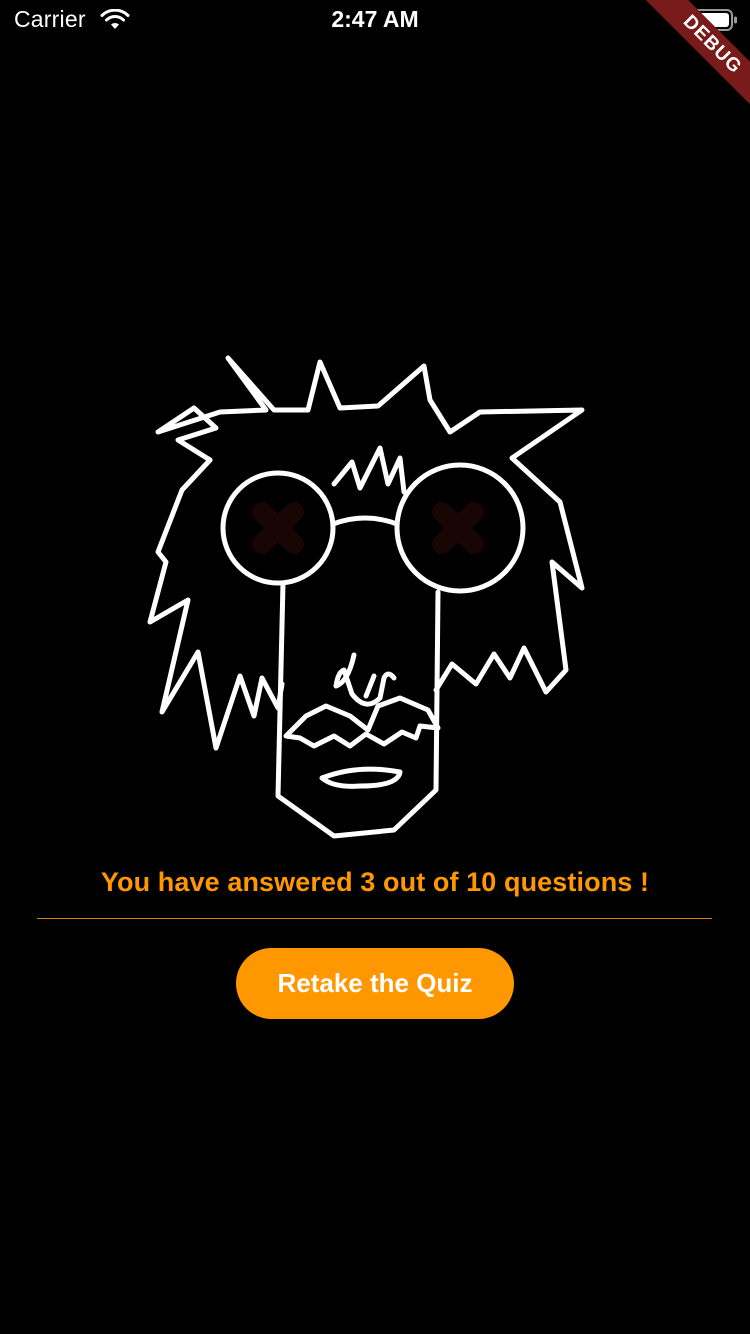 This screenshot has width=750, height=1334. Describe the element at coordinates (374, 918) in the screenshot. I see `divider` at that location.